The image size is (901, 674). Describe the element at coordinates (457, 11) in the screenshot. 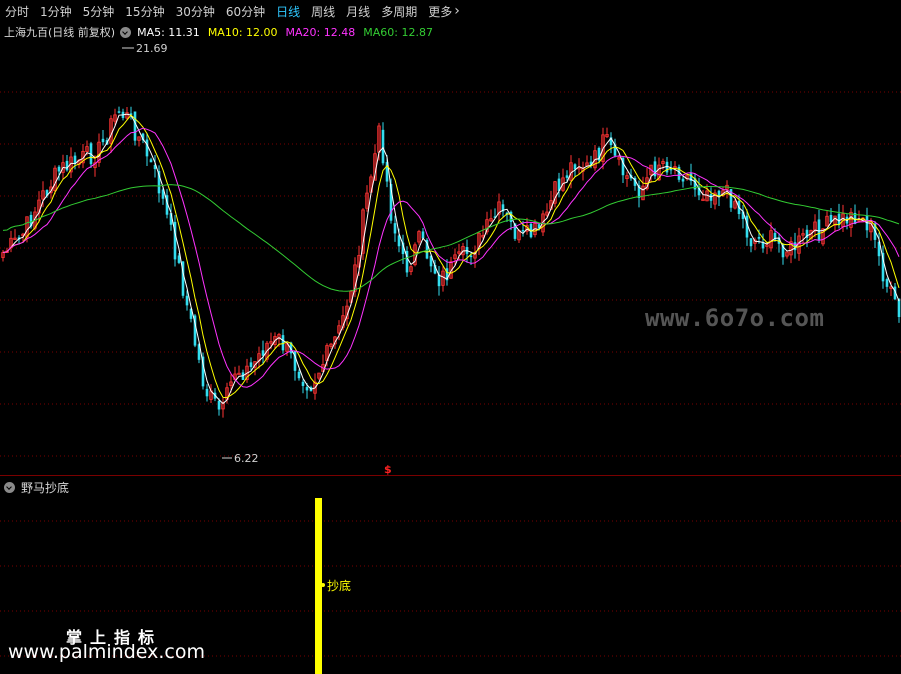

I see `chevron-right-icon: ›` at that location.